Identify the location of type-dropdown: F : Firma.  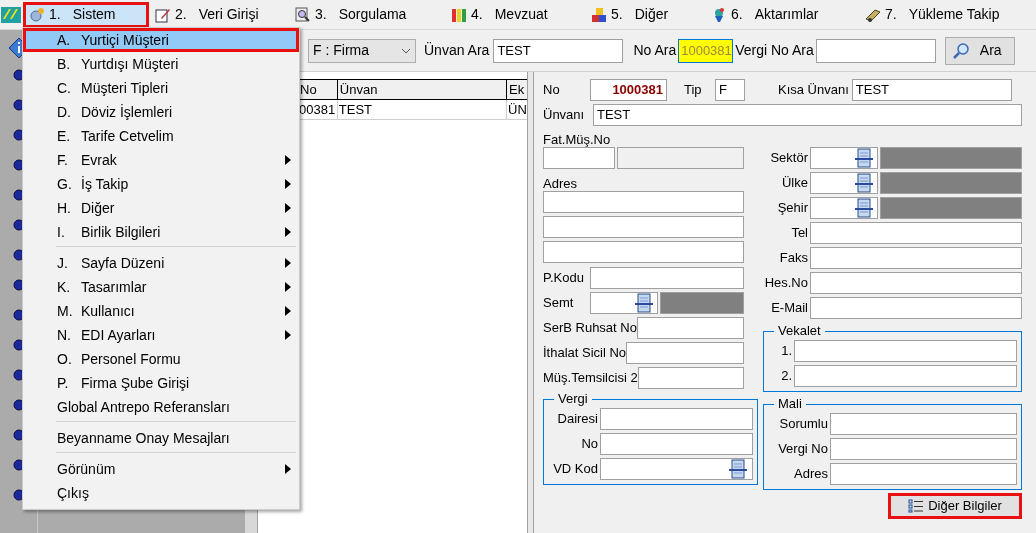
(362, 50).